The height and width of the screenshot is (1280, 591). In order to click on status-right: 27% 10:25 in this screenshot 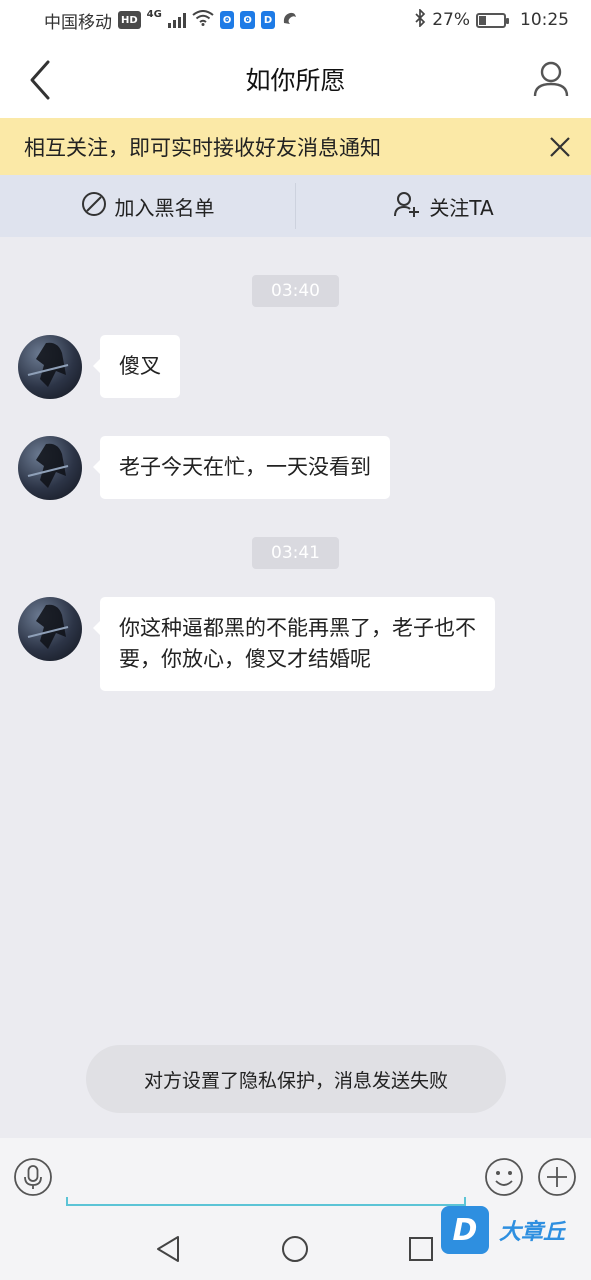, I will do `click(491, 19)`.